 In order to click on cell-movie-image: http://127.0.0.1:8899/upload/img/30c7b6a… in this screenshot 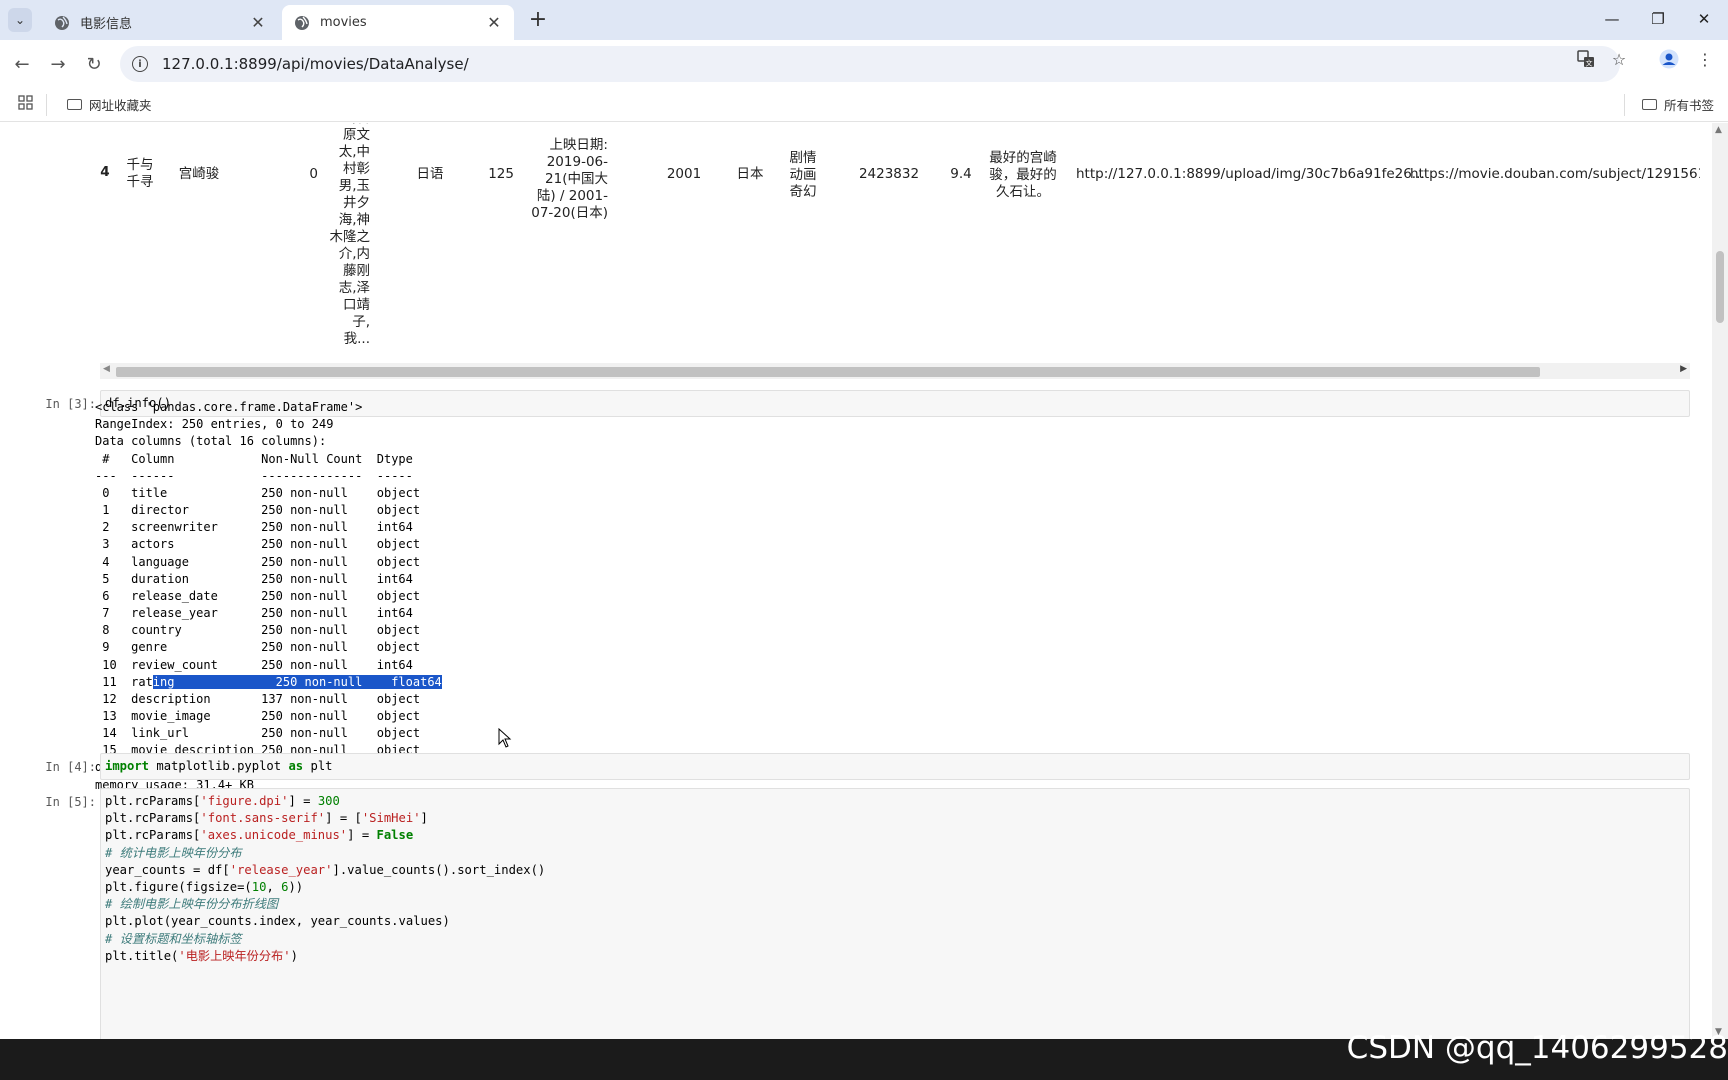, I will do `click(1250, 174)`.